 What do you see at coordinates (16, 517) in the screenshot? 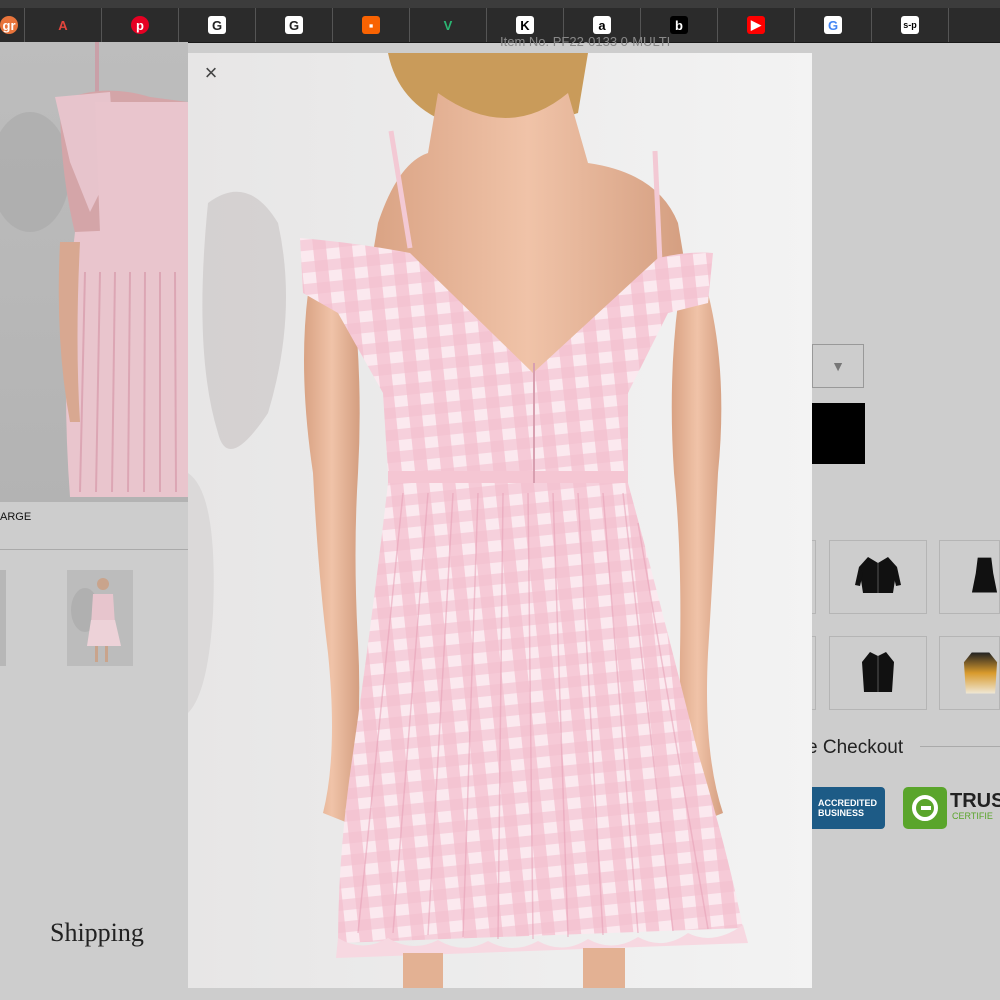
I see `size-label: ARGE` at bounding box center [16, 517].